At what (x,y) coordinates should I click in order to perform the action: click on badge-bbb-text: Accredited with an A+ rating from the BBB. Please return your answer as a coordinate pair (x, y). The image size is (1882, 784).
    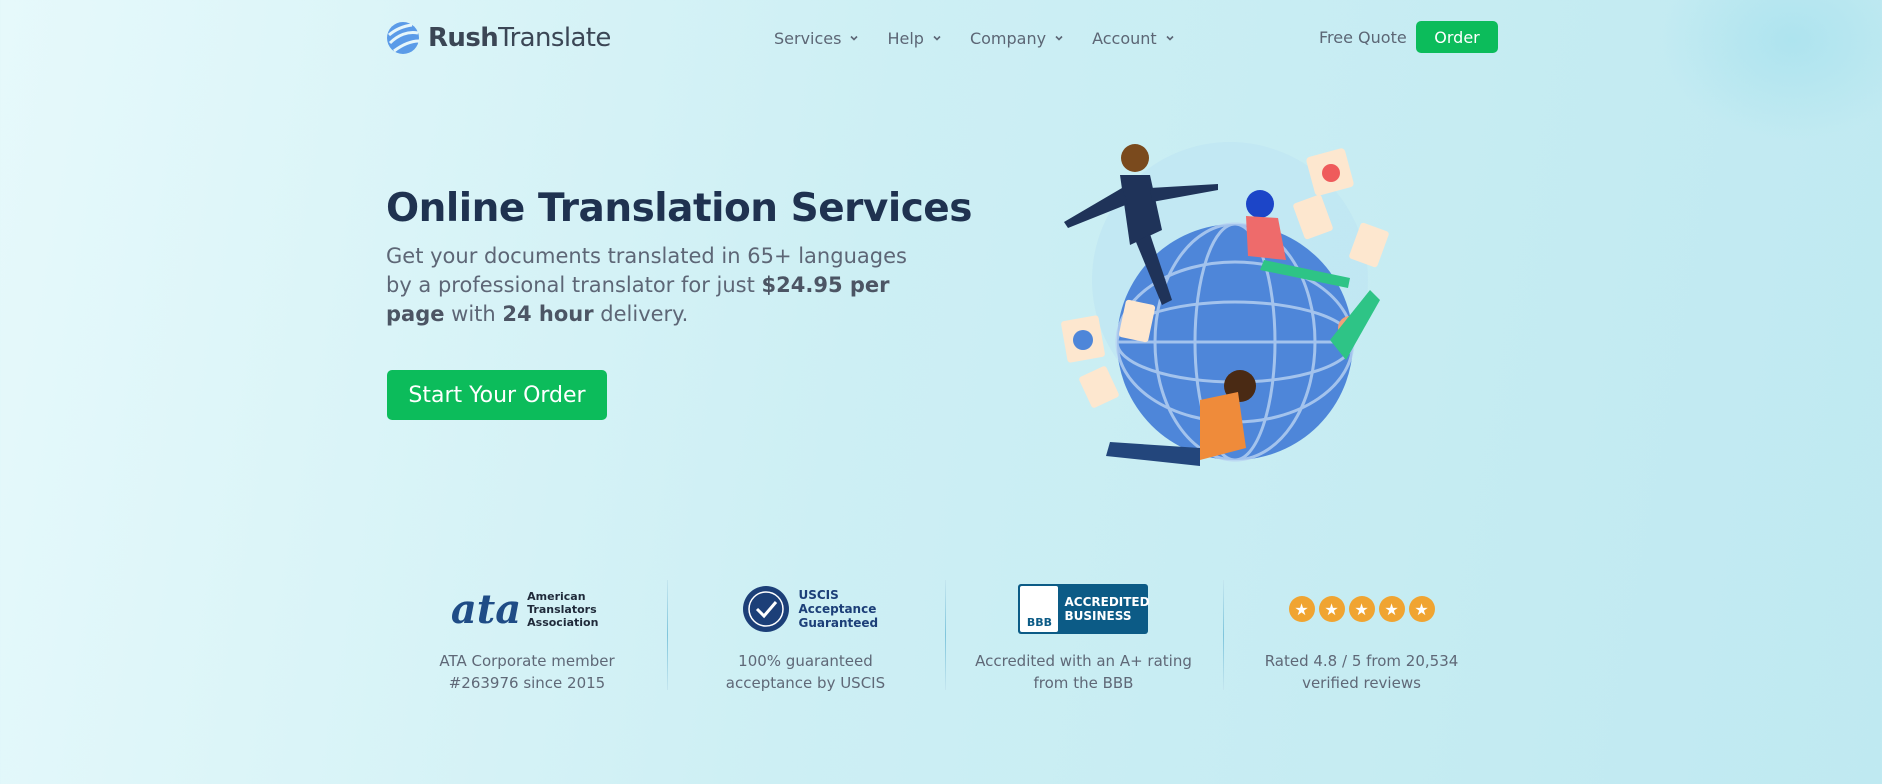
    Looking at the image, I should click on (1083, 672).